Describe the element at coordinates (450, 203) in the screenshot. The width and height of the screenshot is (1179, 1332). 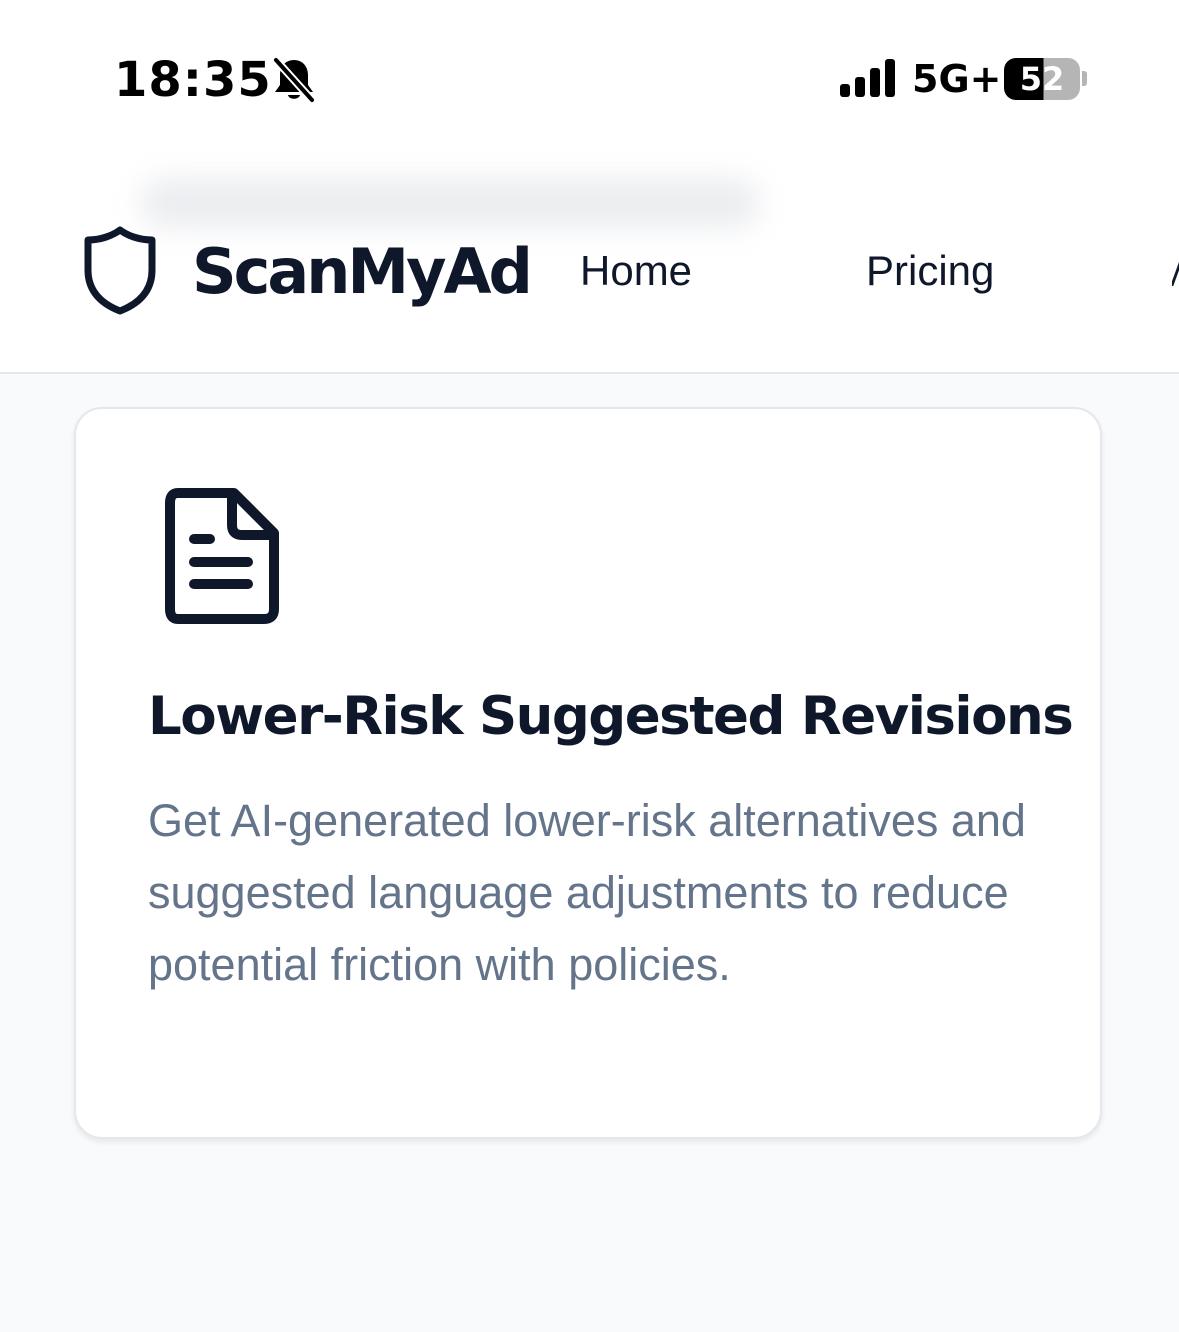
I see `blurred-address-bar` at that location.